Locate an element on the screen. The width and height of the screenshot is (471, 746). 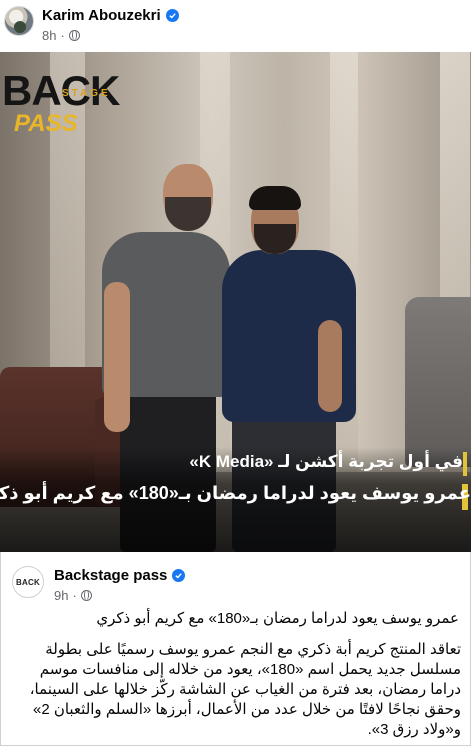
page-avatar-logo: BACK is located at coordinates (28, 582).